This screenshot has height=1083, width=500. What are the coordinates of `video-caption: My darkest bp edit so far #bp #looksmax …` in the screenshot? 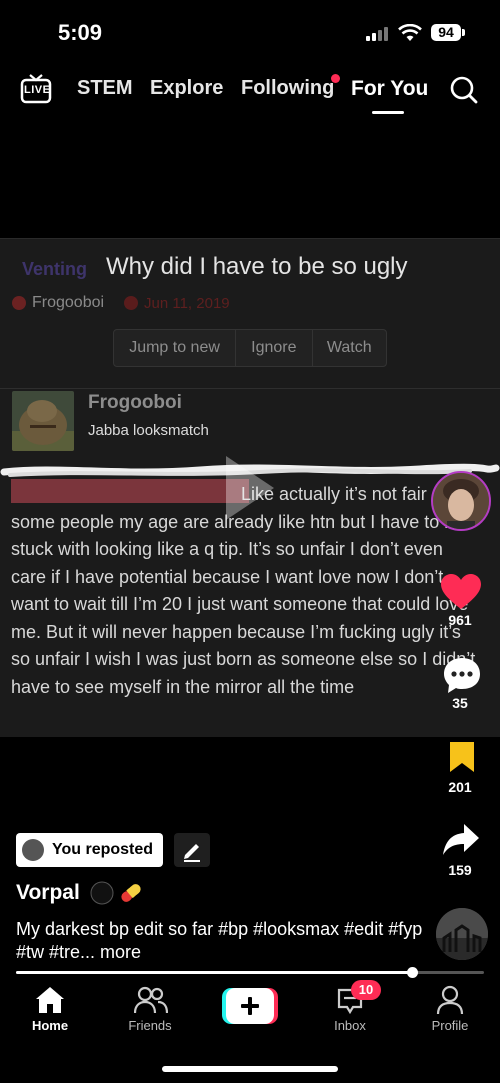 It's located at (221, 941).